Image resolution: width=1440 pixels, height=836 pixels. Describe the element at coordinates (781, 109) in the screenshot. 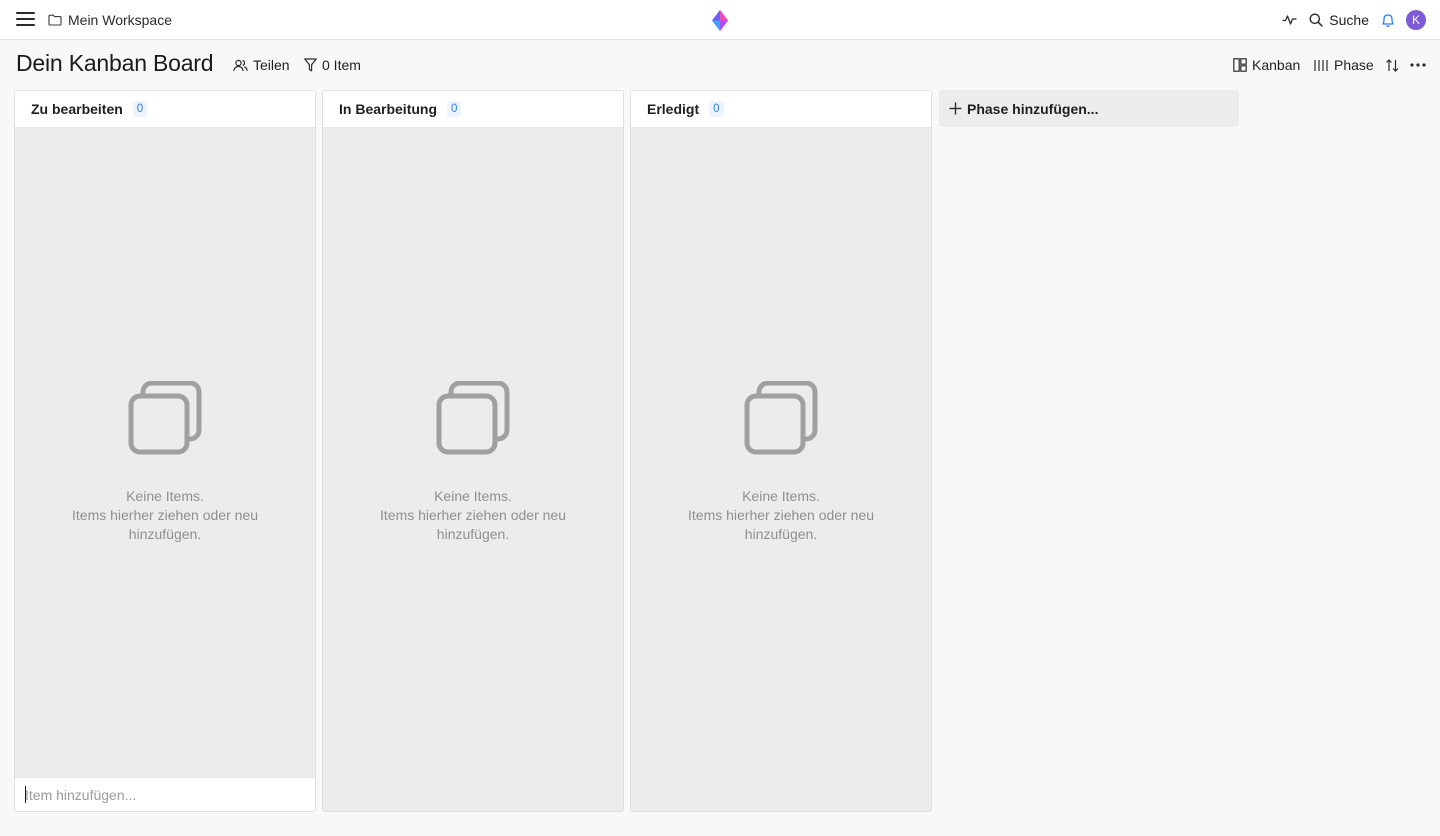

I see `column-header: Erledigt 0` at that location.